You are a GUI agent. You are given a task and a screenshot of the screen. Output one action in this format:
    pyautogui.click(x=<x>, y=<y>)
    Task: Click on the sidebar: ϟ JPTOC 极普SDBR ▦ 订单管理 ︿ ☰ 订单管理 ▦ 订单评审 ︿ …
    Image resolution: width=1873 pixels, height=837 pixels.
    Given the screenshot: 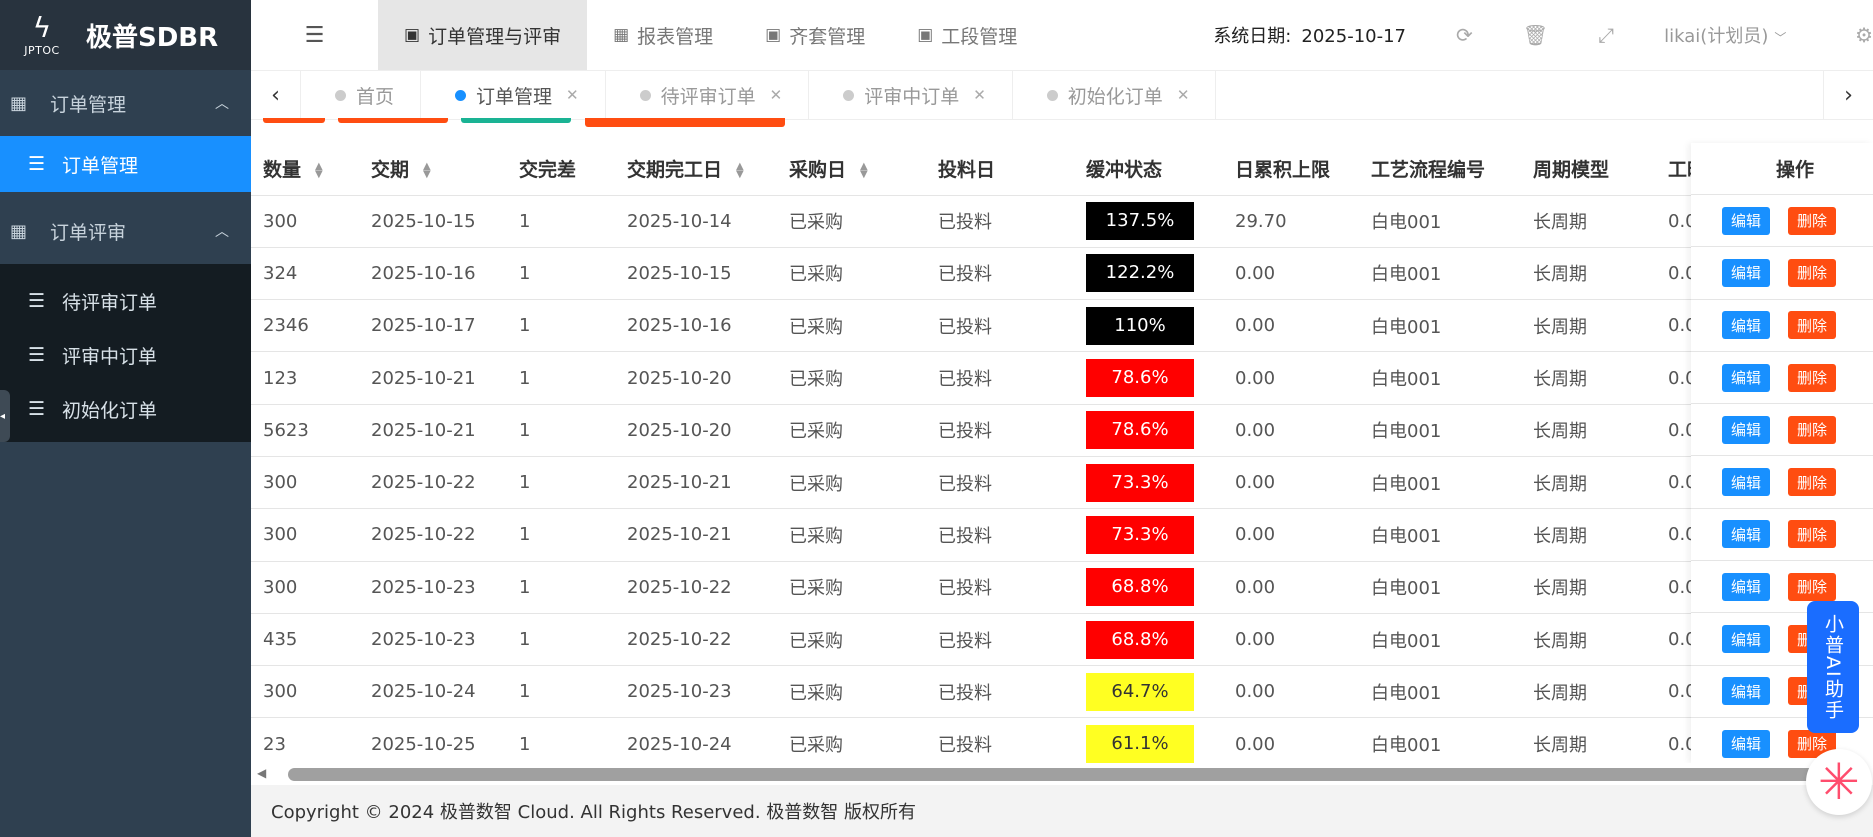 What is the action you would take?
    pyautogui.click(x=125, y=418)
    